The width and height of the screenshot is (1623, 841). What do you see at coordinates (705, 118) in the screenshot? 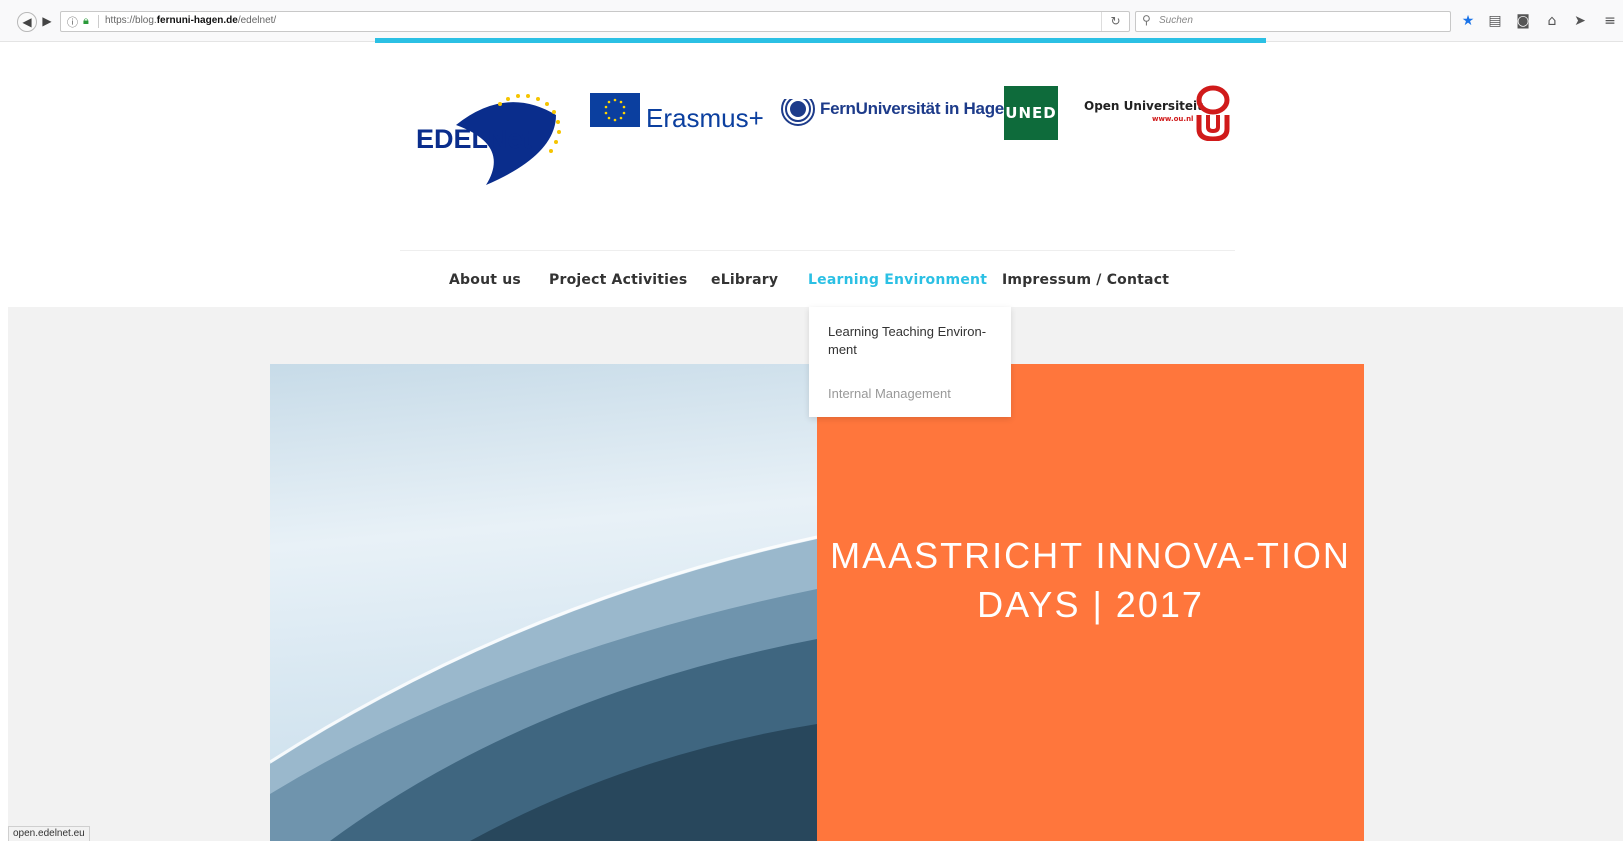
I see `erasmus-text: Erasmus+` at bounding box center [705, 118].